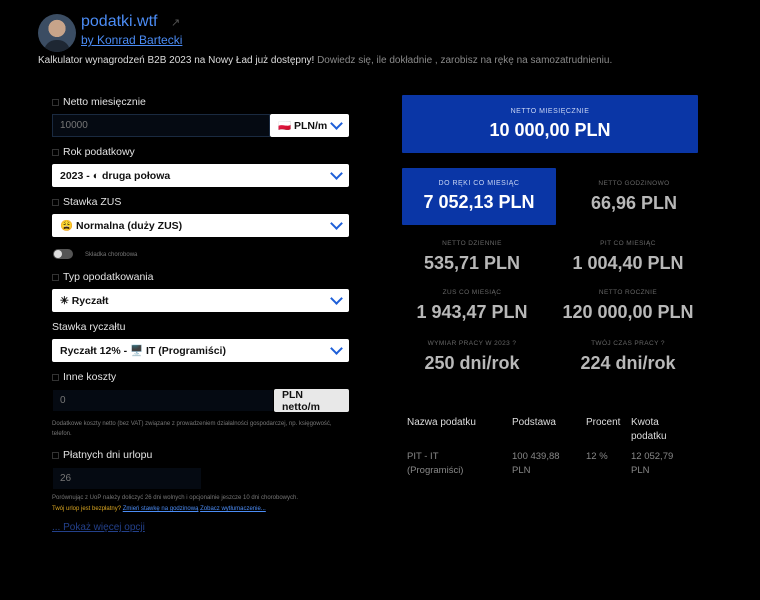 Image resolution: width=760 pixels, height=600 pixels. I want to click on zus-label-icon, so click(55, 202).